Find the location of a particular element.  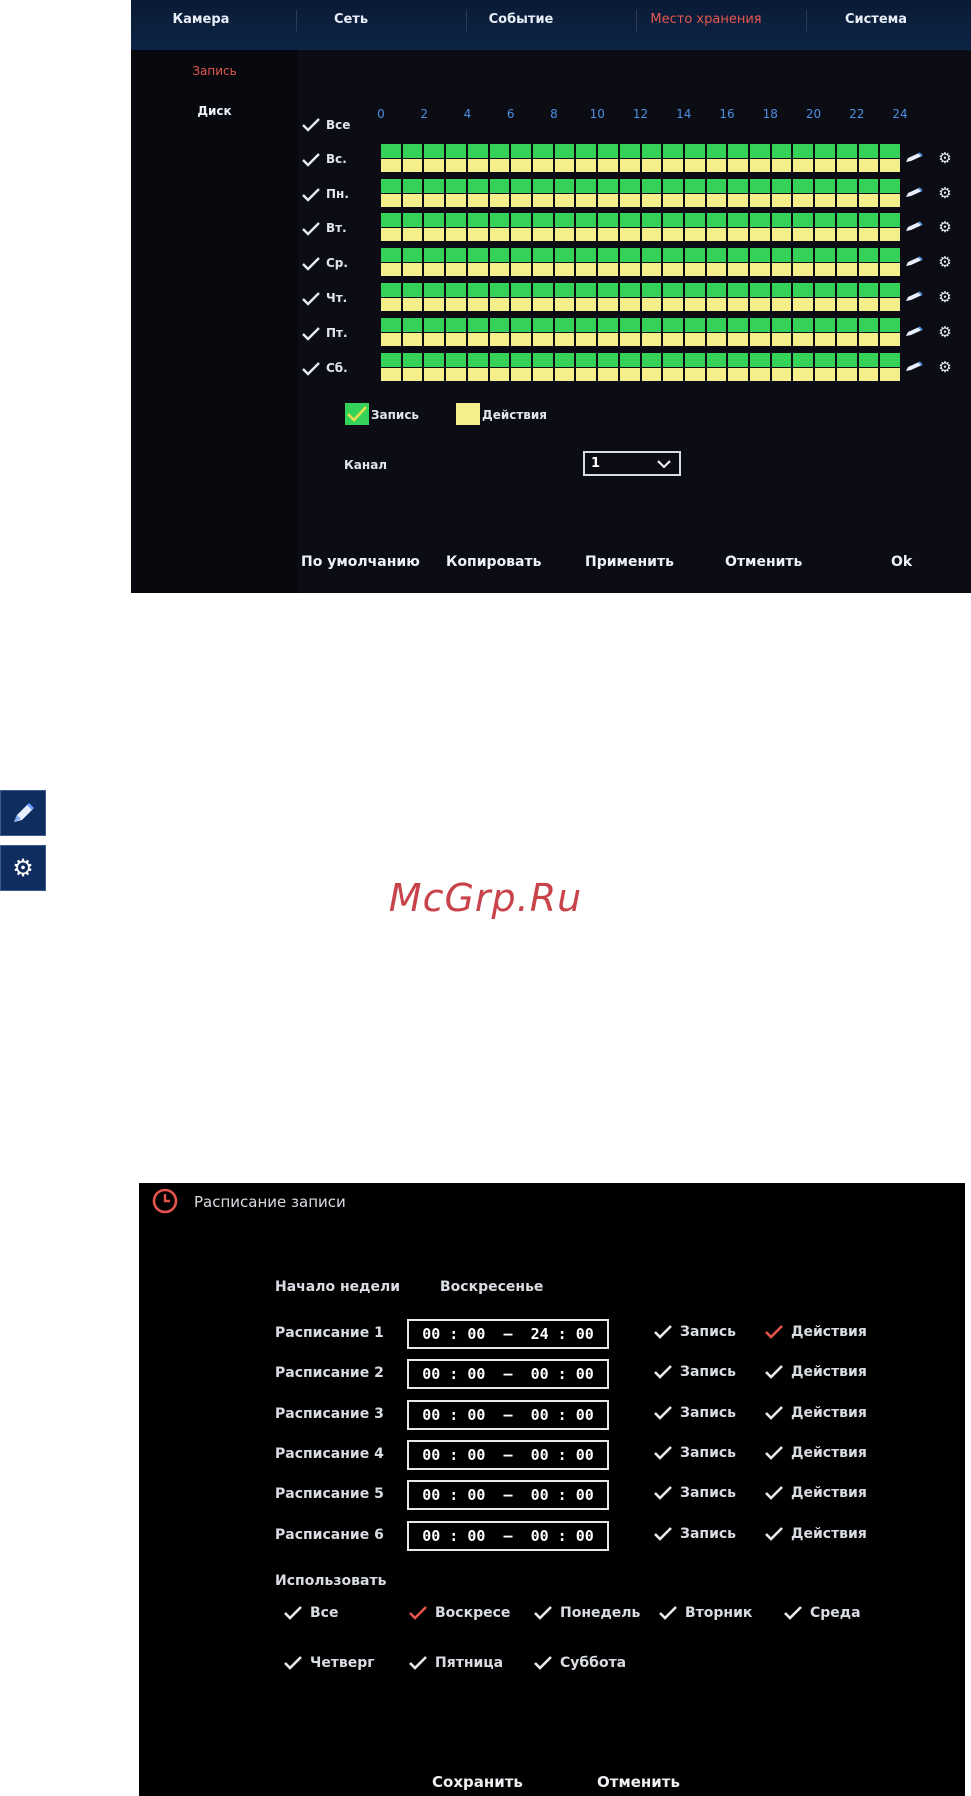

use-monday-checkbox: Понедель is located at coordinates (586, 1613).